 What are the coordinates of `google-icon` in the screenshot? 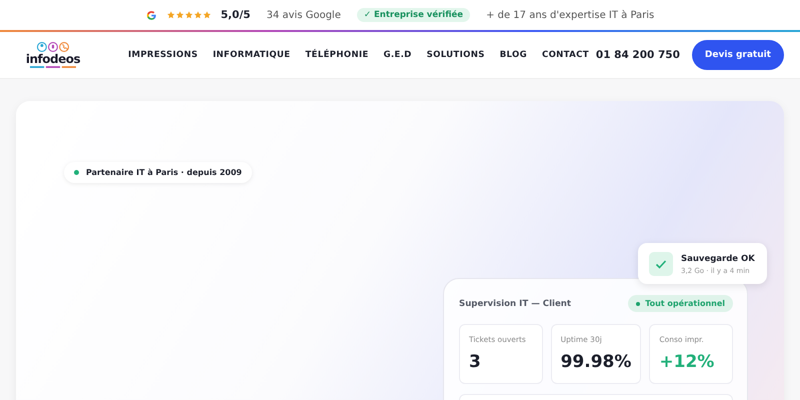 It's located at (151, 15).